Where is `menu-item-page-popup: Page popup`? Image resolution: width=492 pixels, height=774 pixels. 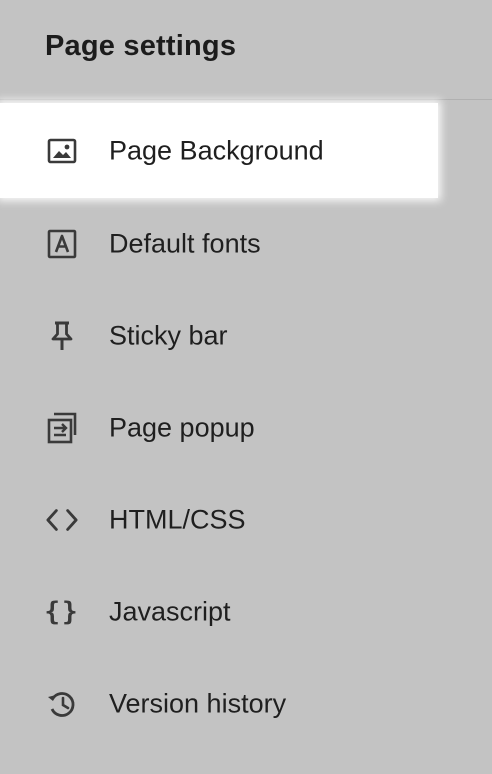
menu-item-page-popup: Page popup is located at coordinates (246, 428).